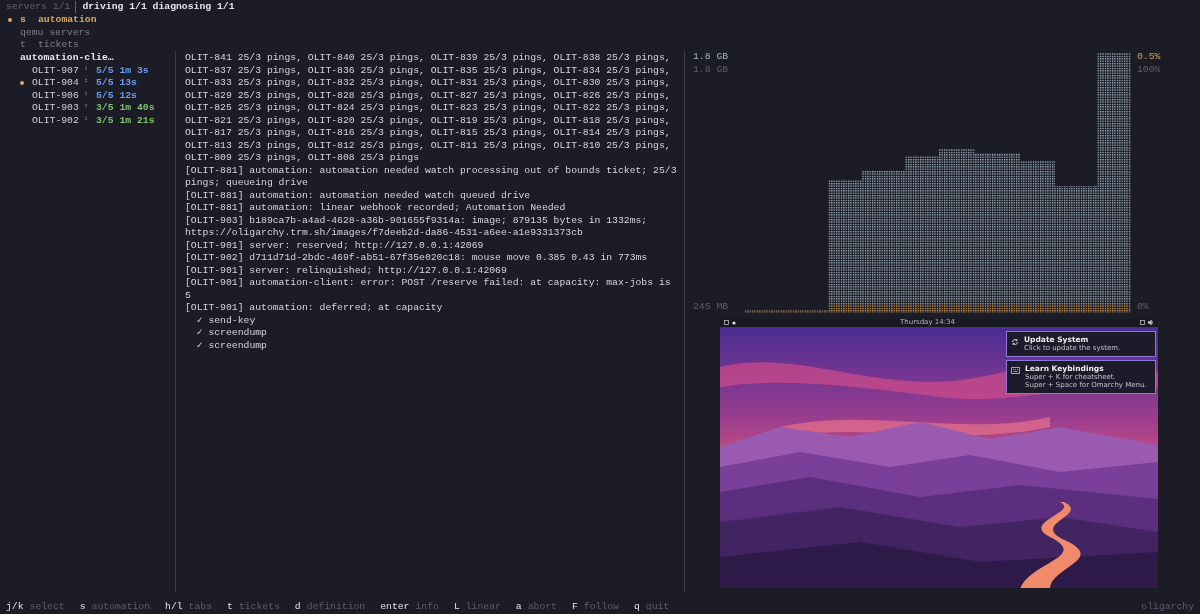 Image resolution: width=1200 pixels, height=614 pixels. What do you see at coordinates (575, 607) in the screenshot?
I see `key-hint: F` at bounding box center [575, 607].